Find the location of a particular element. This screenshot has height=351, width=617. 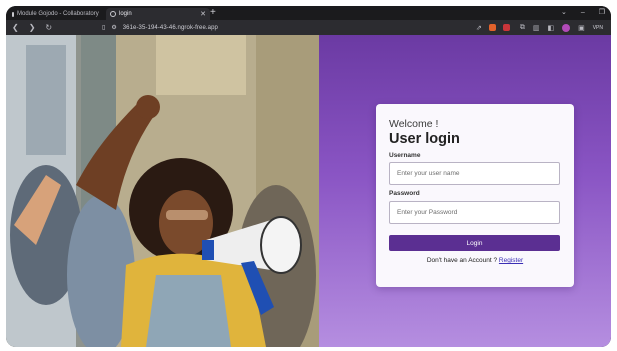

maximize-icon: ❐ is located at coordinates (602, 13).